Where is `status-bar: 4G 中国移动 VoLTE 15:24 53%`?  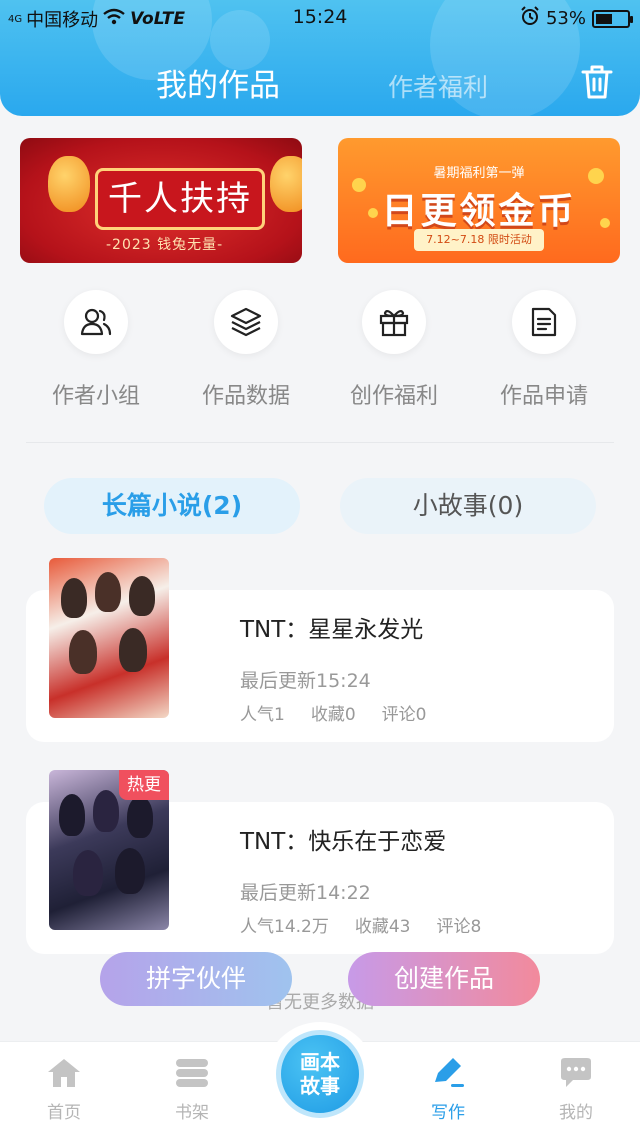
status-bar: 4G 中国移动 VoLTE 15:24 53% is located at coordinates (320, 17).